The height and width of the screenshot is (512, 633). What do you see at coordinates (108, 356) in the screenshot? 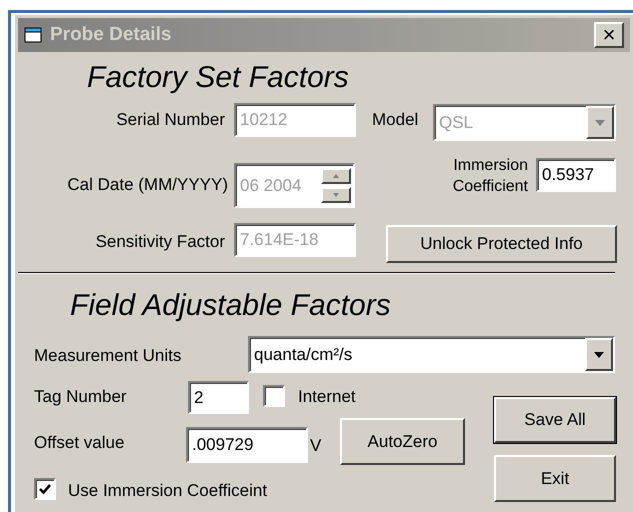
I see `field-label: Measurement Units` at bounding box center [108, 356].